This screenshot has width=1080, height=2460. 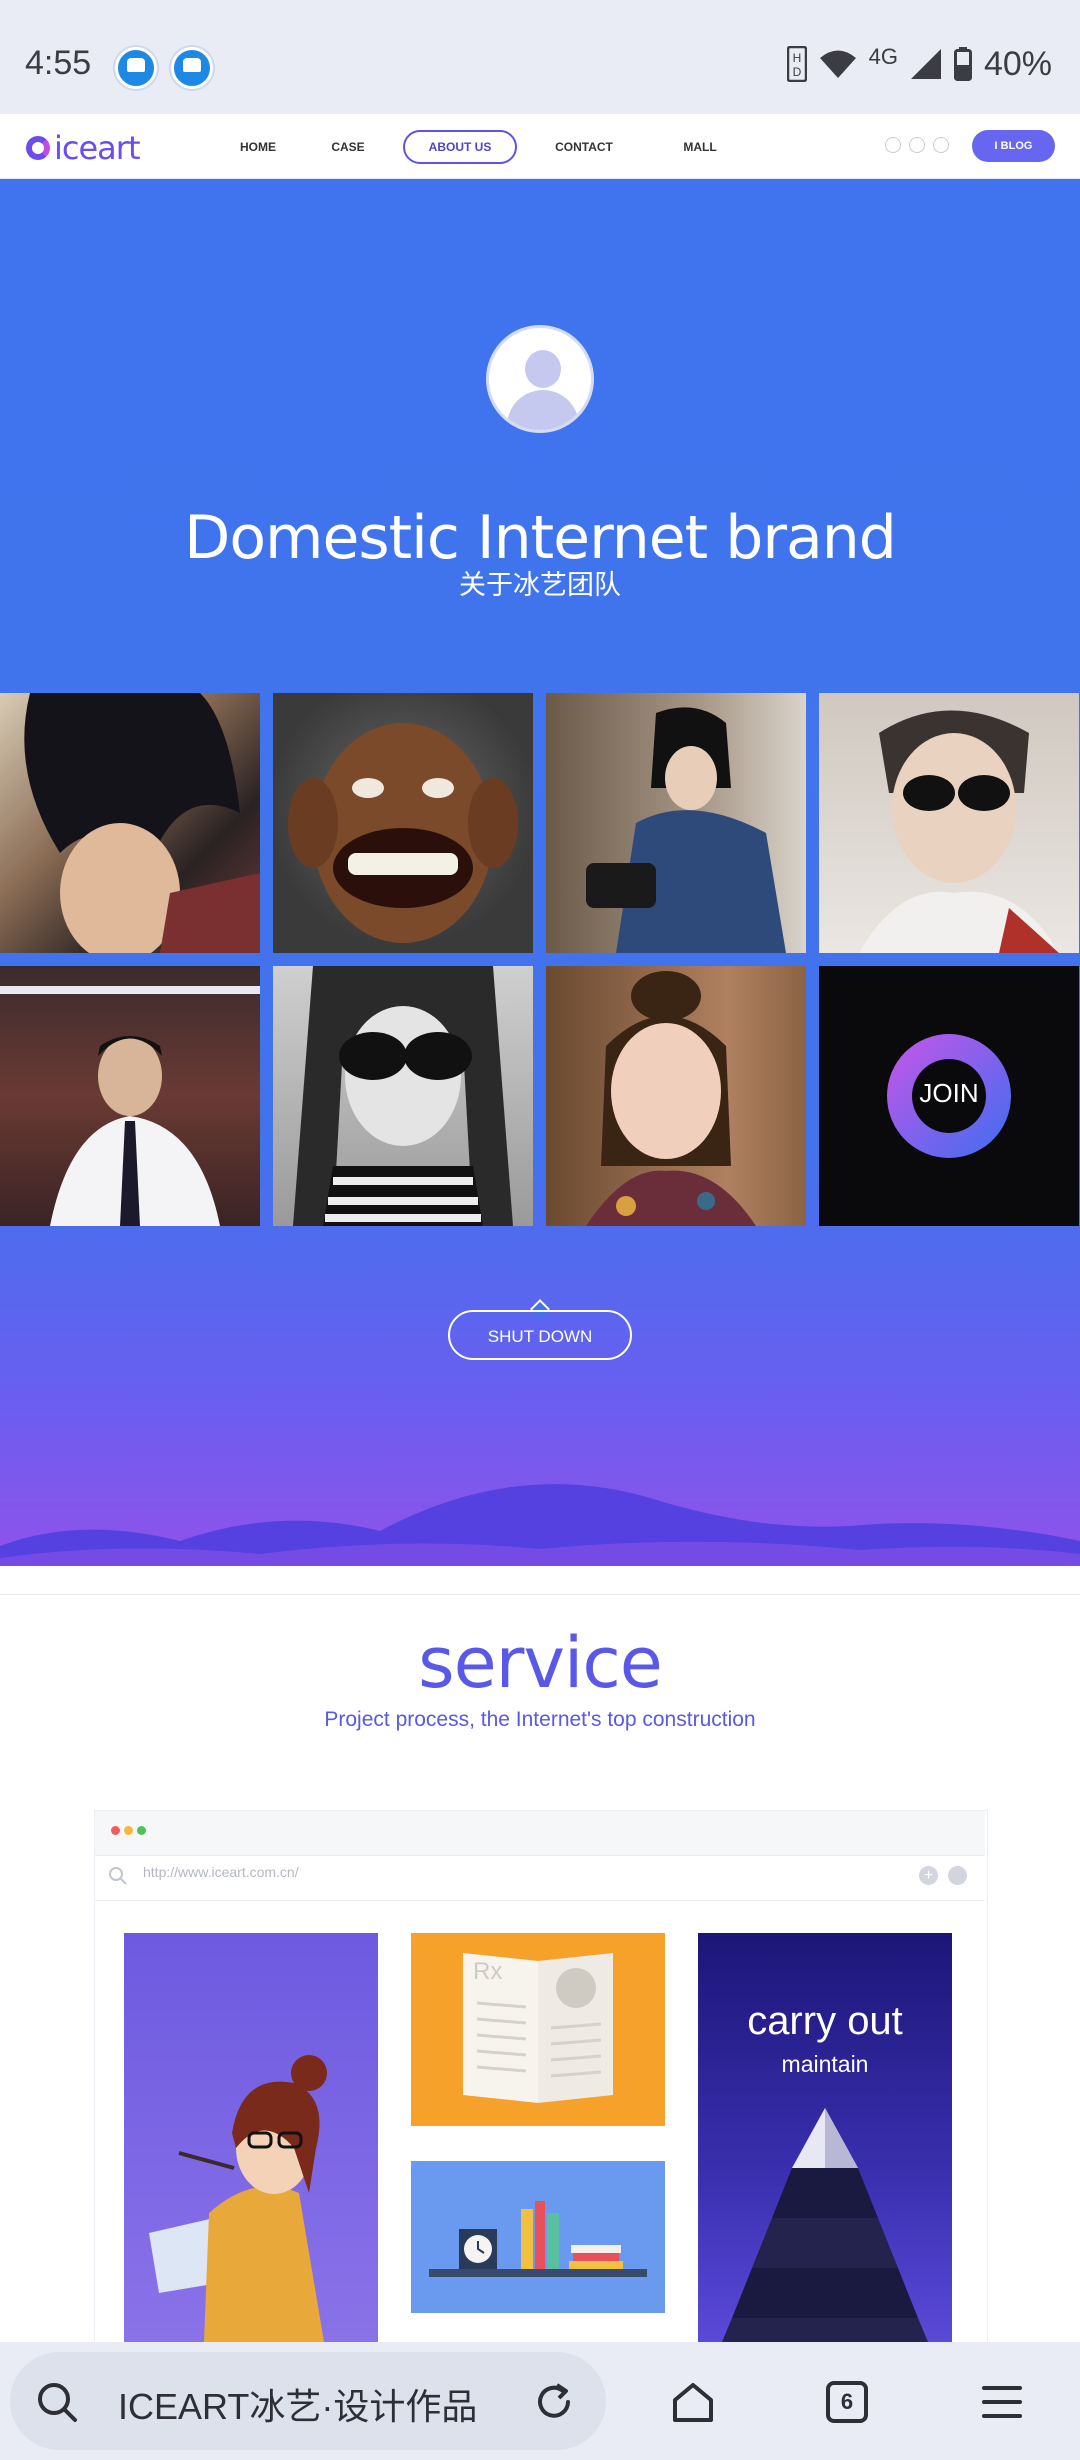 I want to click on window-minimize-dot, so click(x=128, y=1830).